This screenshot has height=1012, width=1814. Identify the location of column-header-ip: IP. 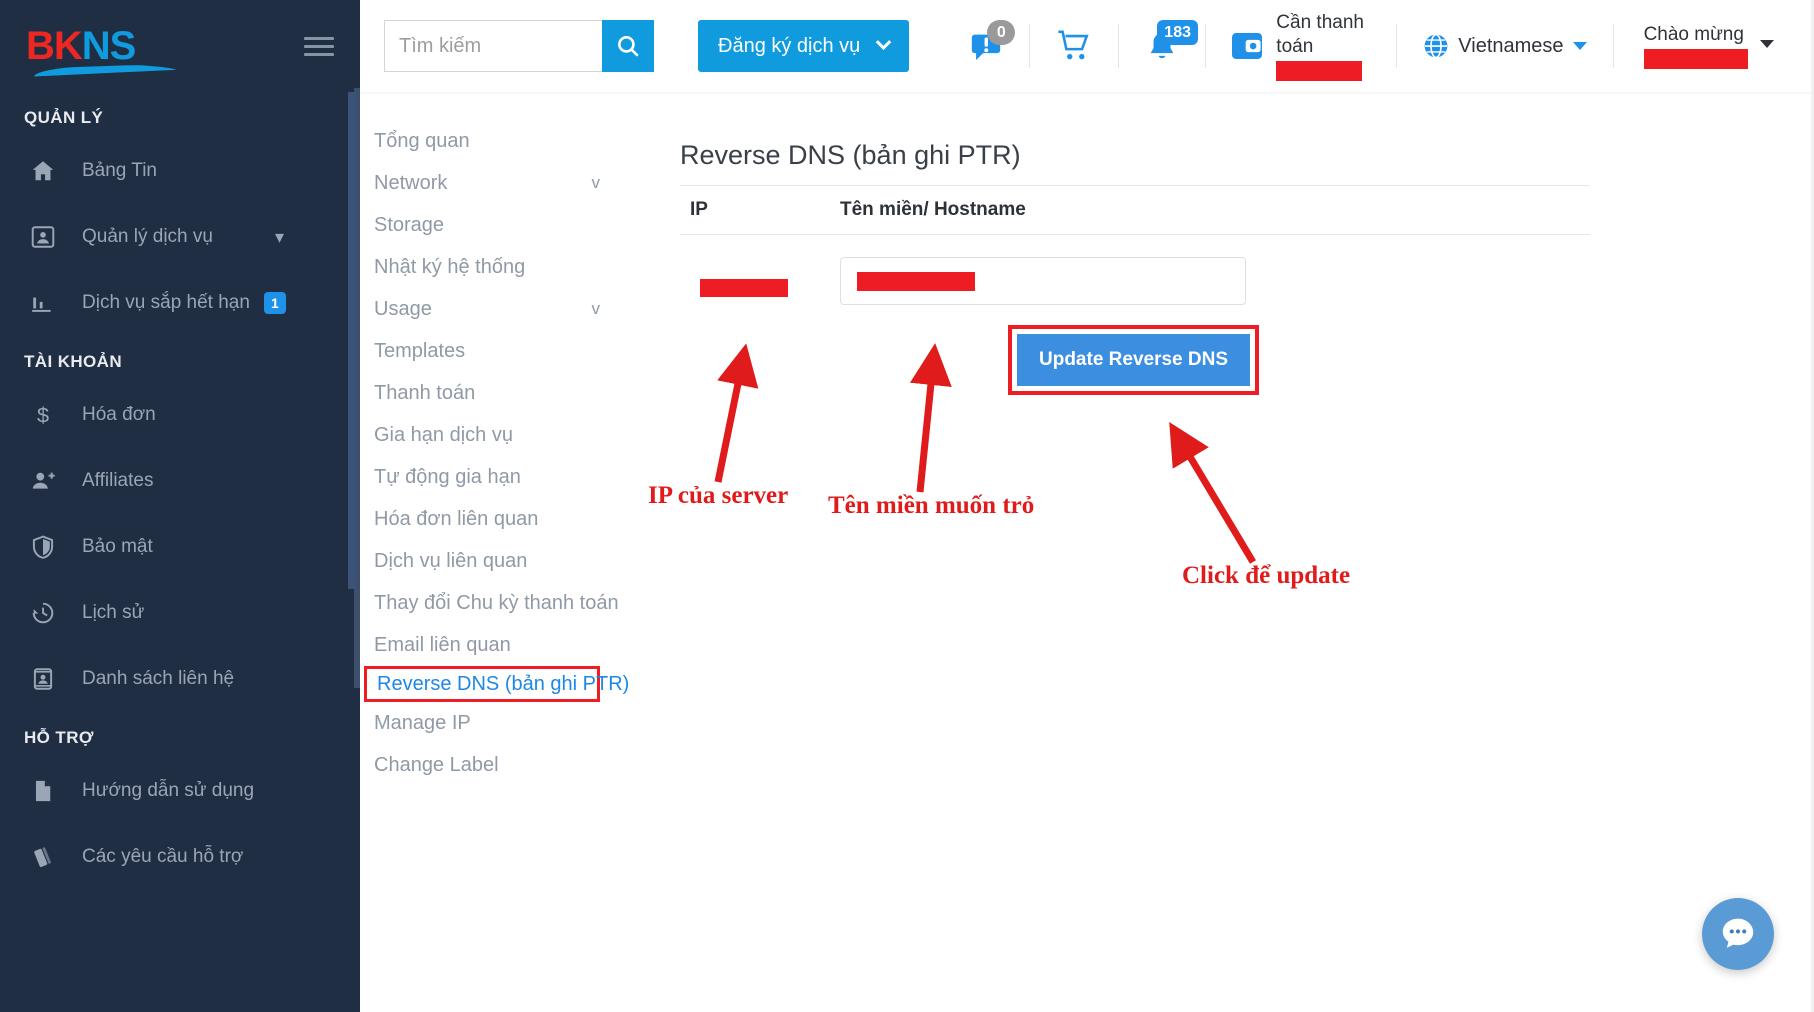
(699, 209).